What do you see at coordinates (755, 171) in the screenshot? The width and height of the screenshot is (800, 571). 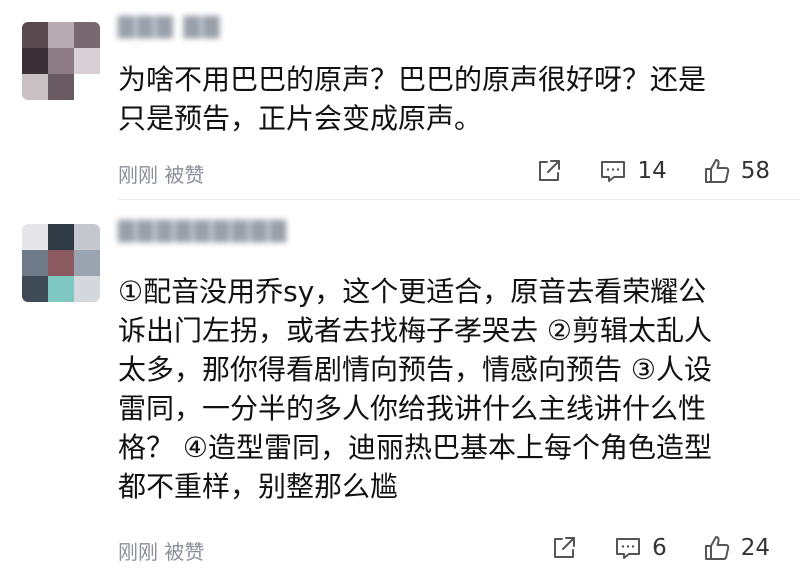 I see `like-count: 58` at bounding box center [755, 171].